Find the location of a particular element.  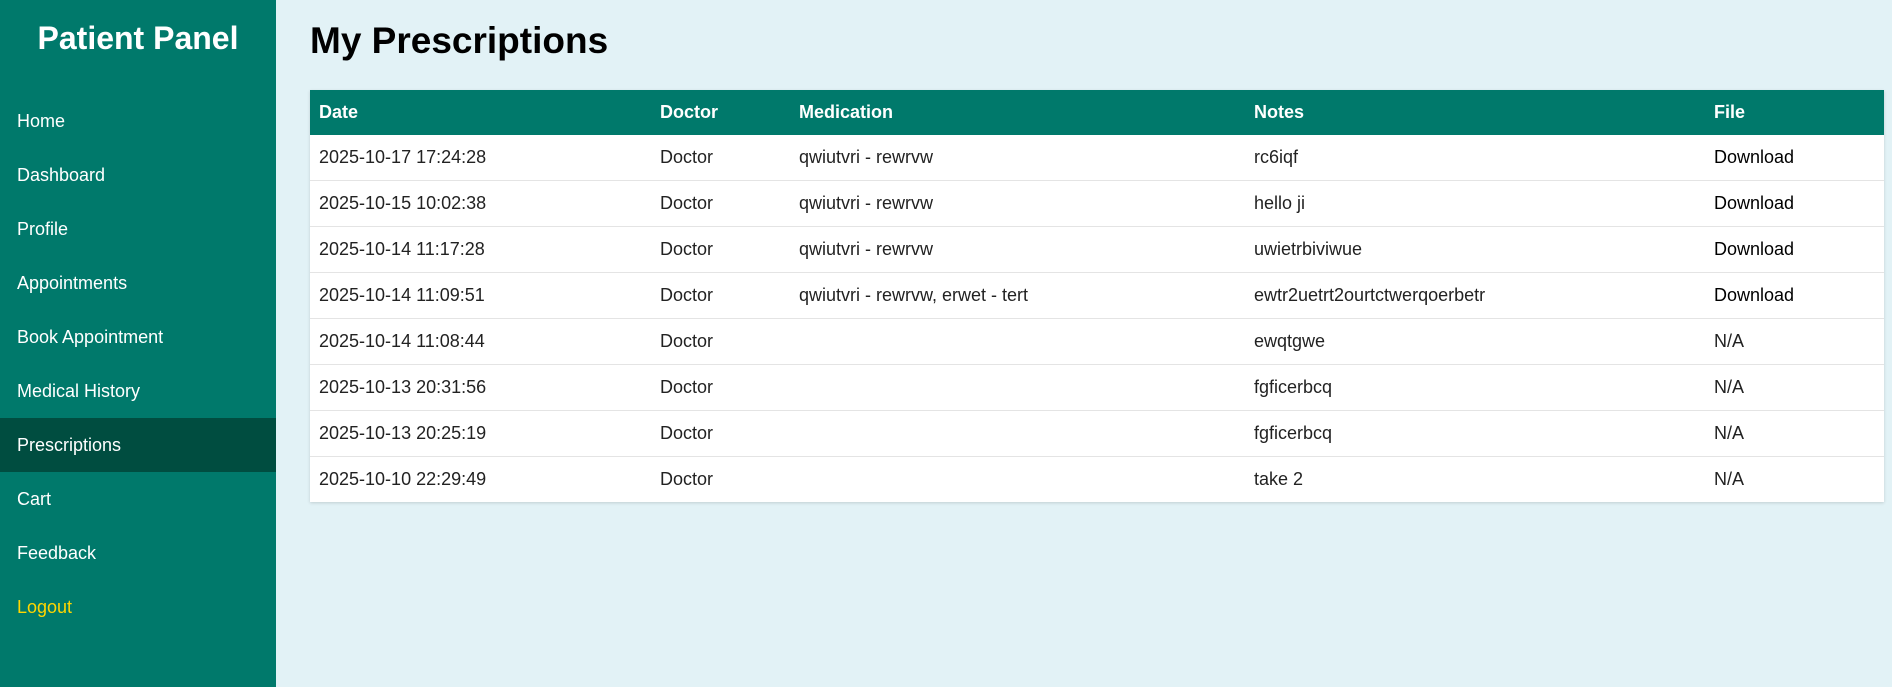

cell-date: 2025-10-14 11:08:44 is located at coordinates (480, 341).